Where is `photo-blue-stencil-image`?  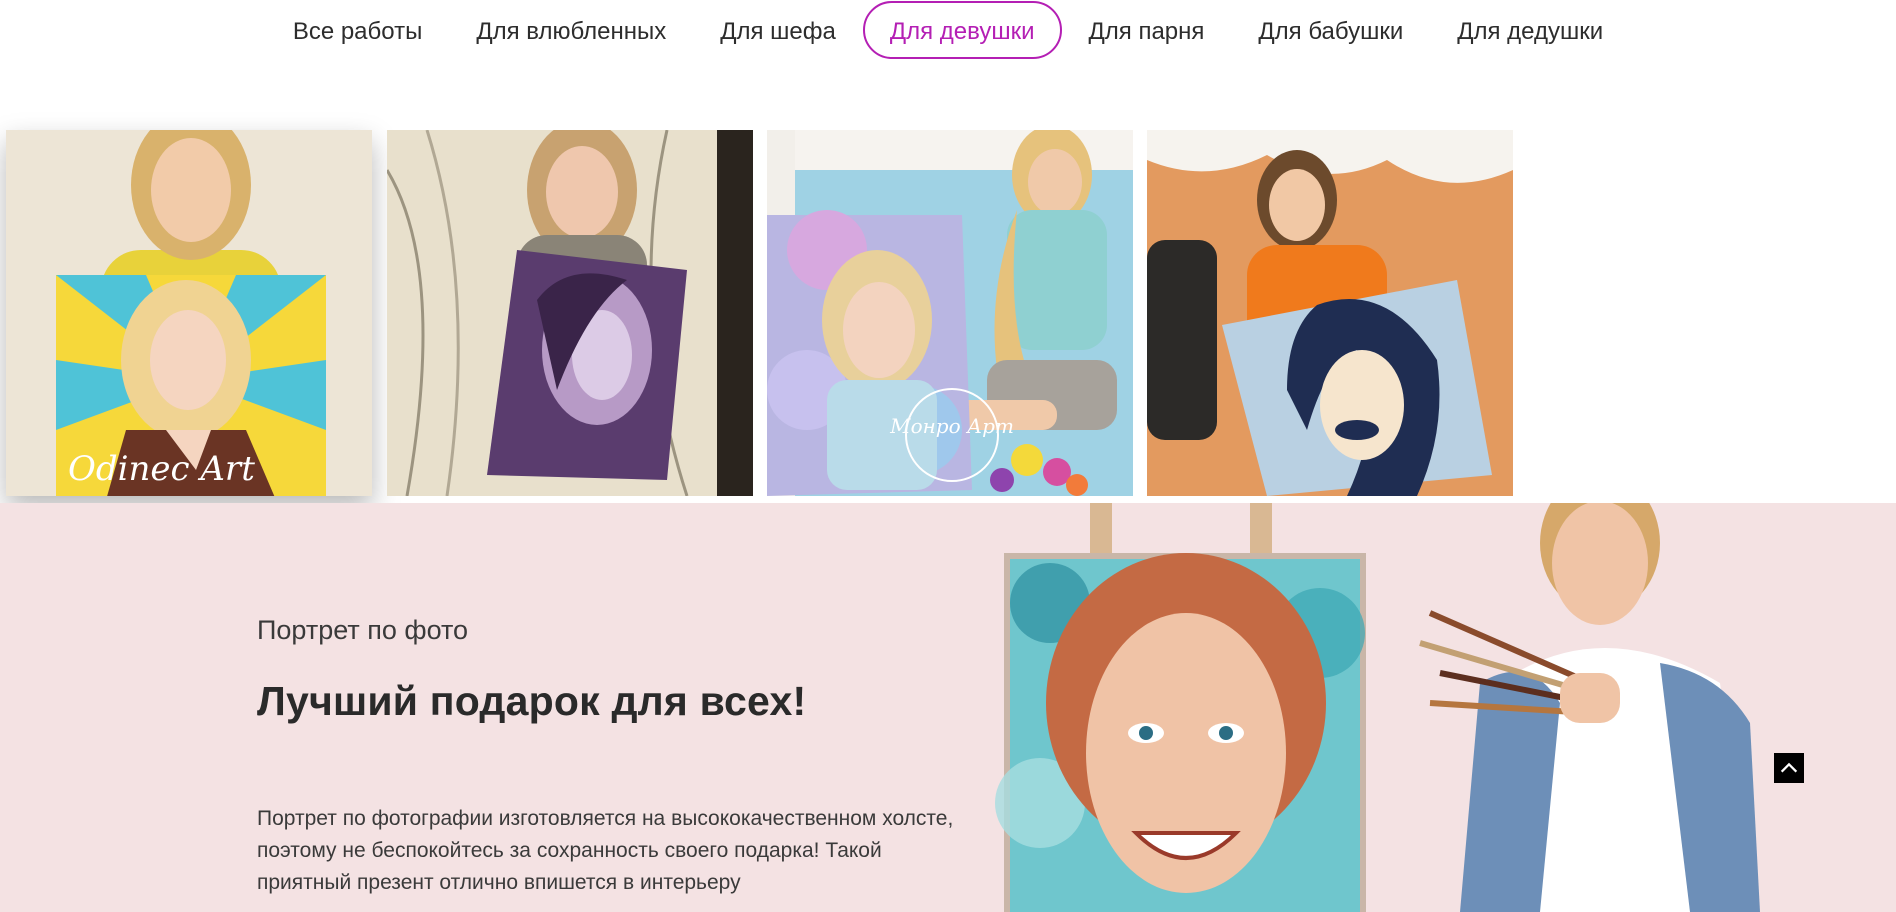 photo-blue-stencil-image is located at coordinates (1330, 313).